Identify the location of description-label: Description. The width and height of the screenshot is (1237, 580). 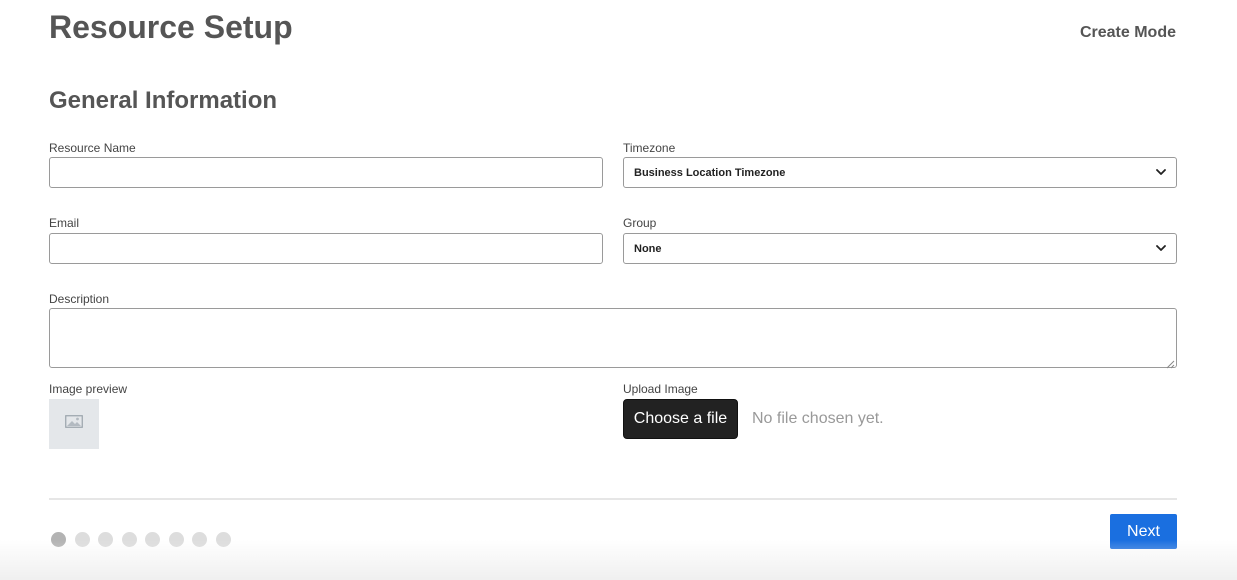
(79, 299).